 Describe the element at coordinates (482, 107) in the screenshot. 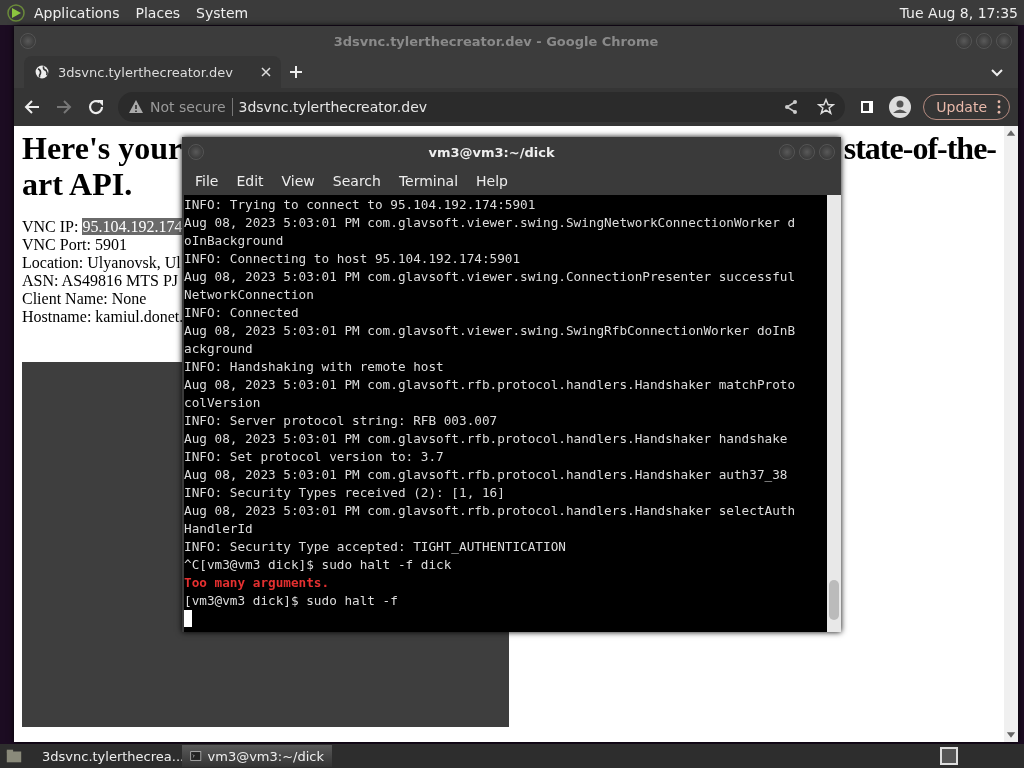

I see `address-bar: Not secure 3dsvnc.tylerthecreator.dev` at that location.